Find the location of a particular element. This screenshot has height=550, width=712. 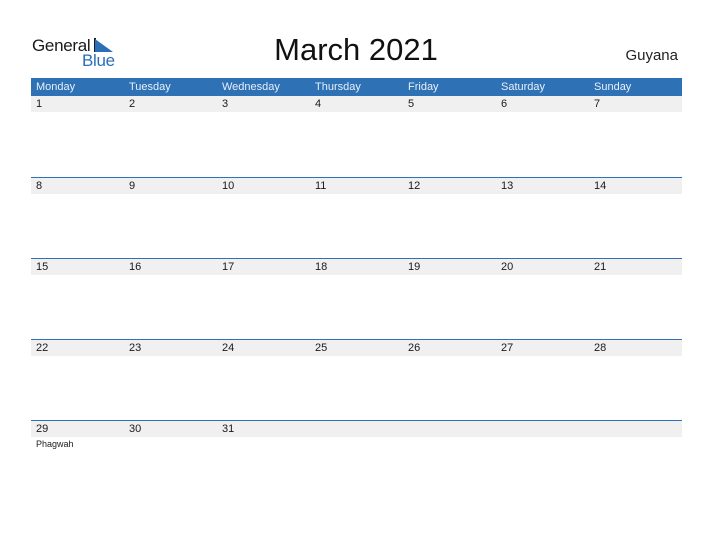

day-number: 19 is located at coordinates (414, 267).